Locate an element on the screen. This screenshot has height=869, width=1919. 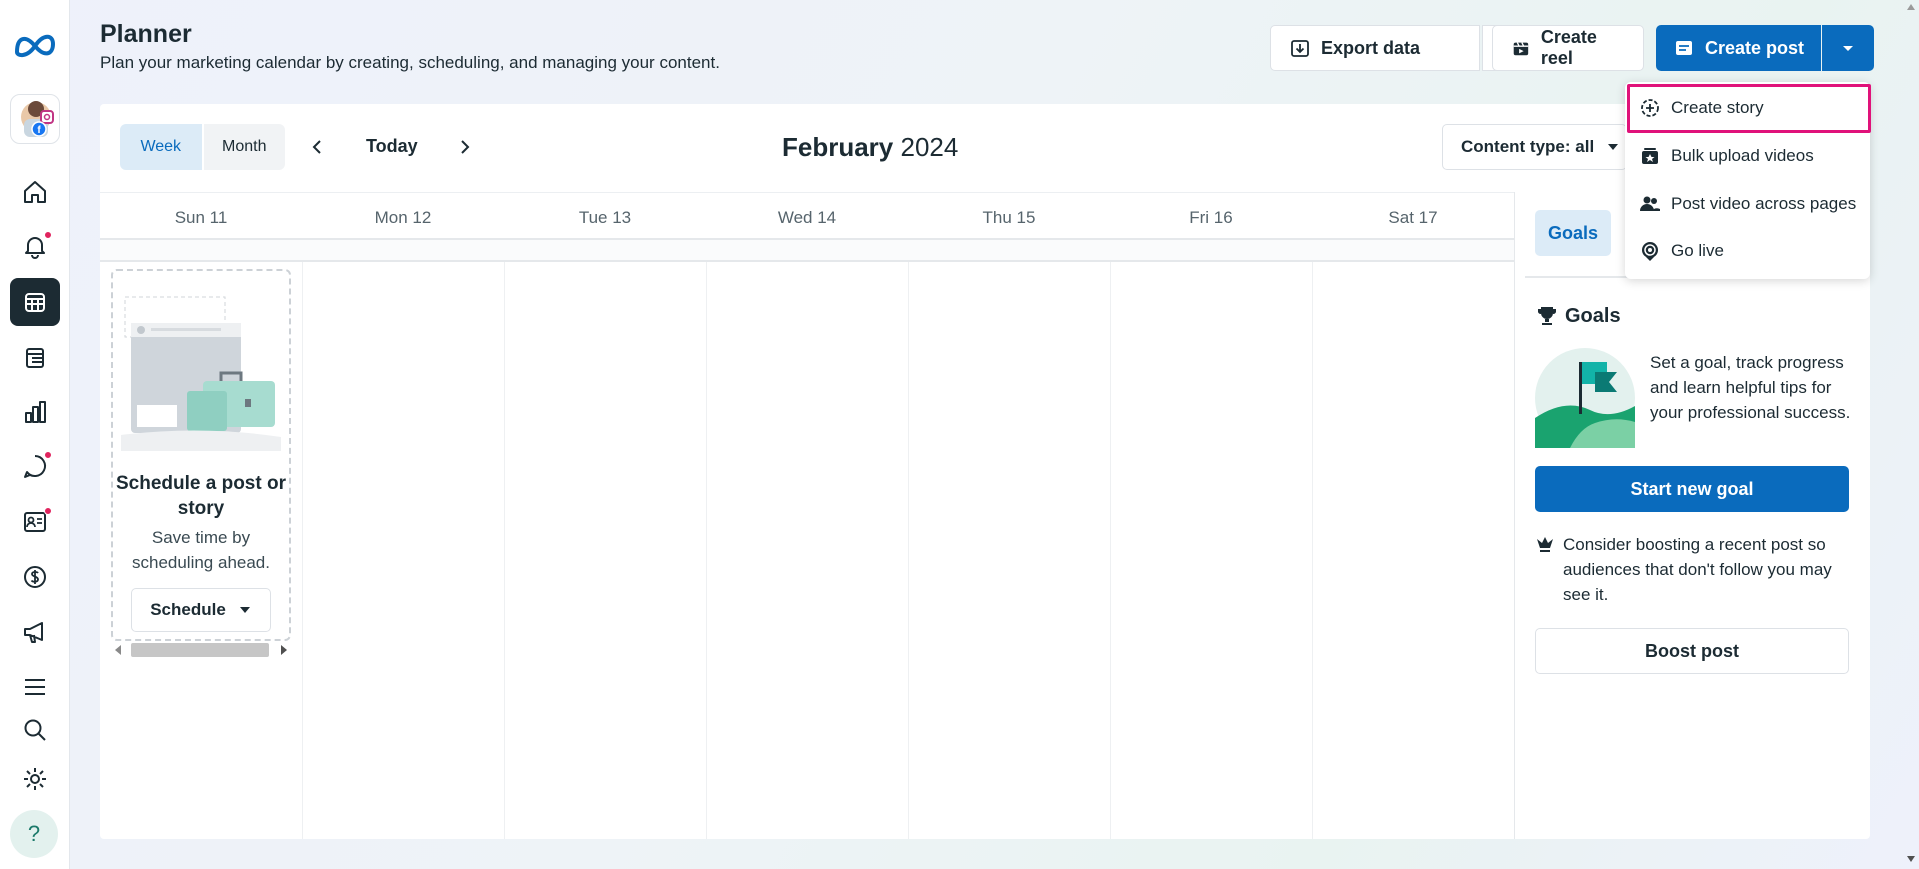
today-button: Today is located at coordinates (392, 146).